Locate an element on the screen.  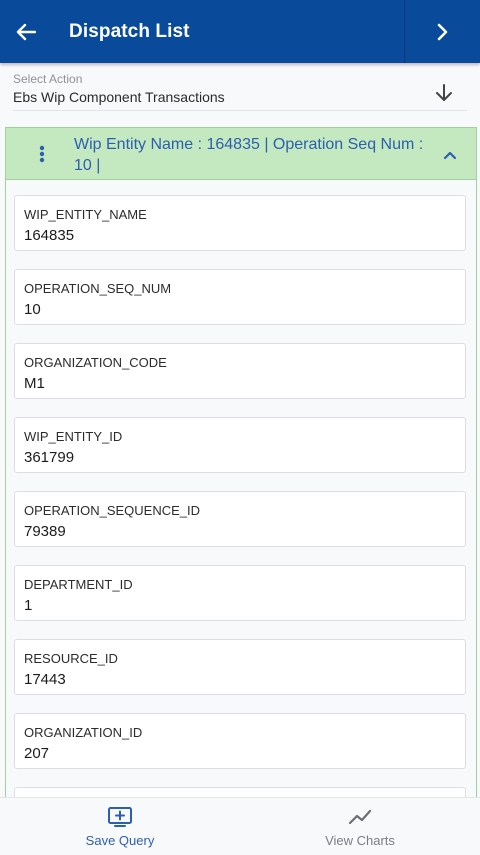
field-organization-code: ORGANIZATION_CODE M1 is located at coordinates (240, 371).